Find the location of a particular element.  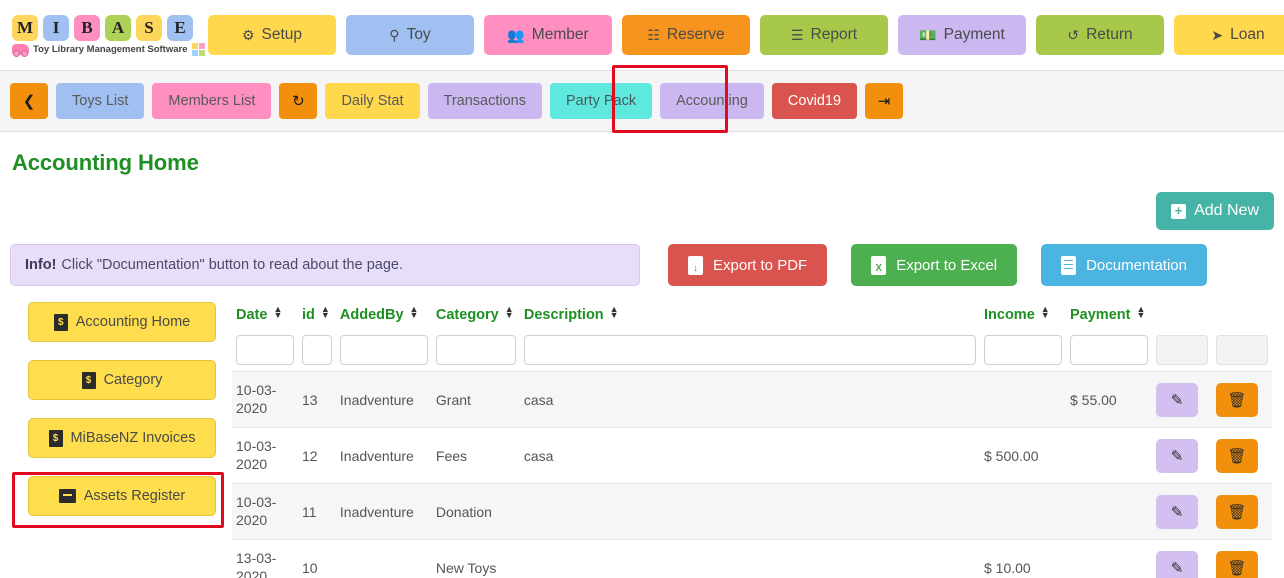

table-row: 10-03-2020 11 Inadventure Donation ✎ 🗑 is located at coordinates (752, 511).